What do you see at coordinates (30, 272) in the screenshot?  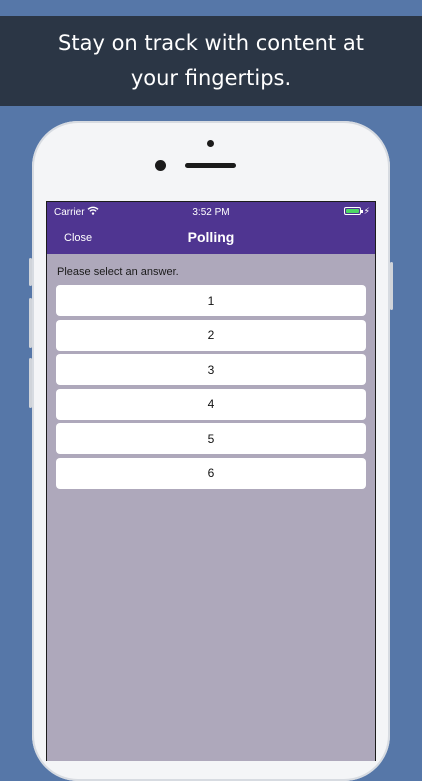 I see `silent-switch` at bounding box center [30, 272].